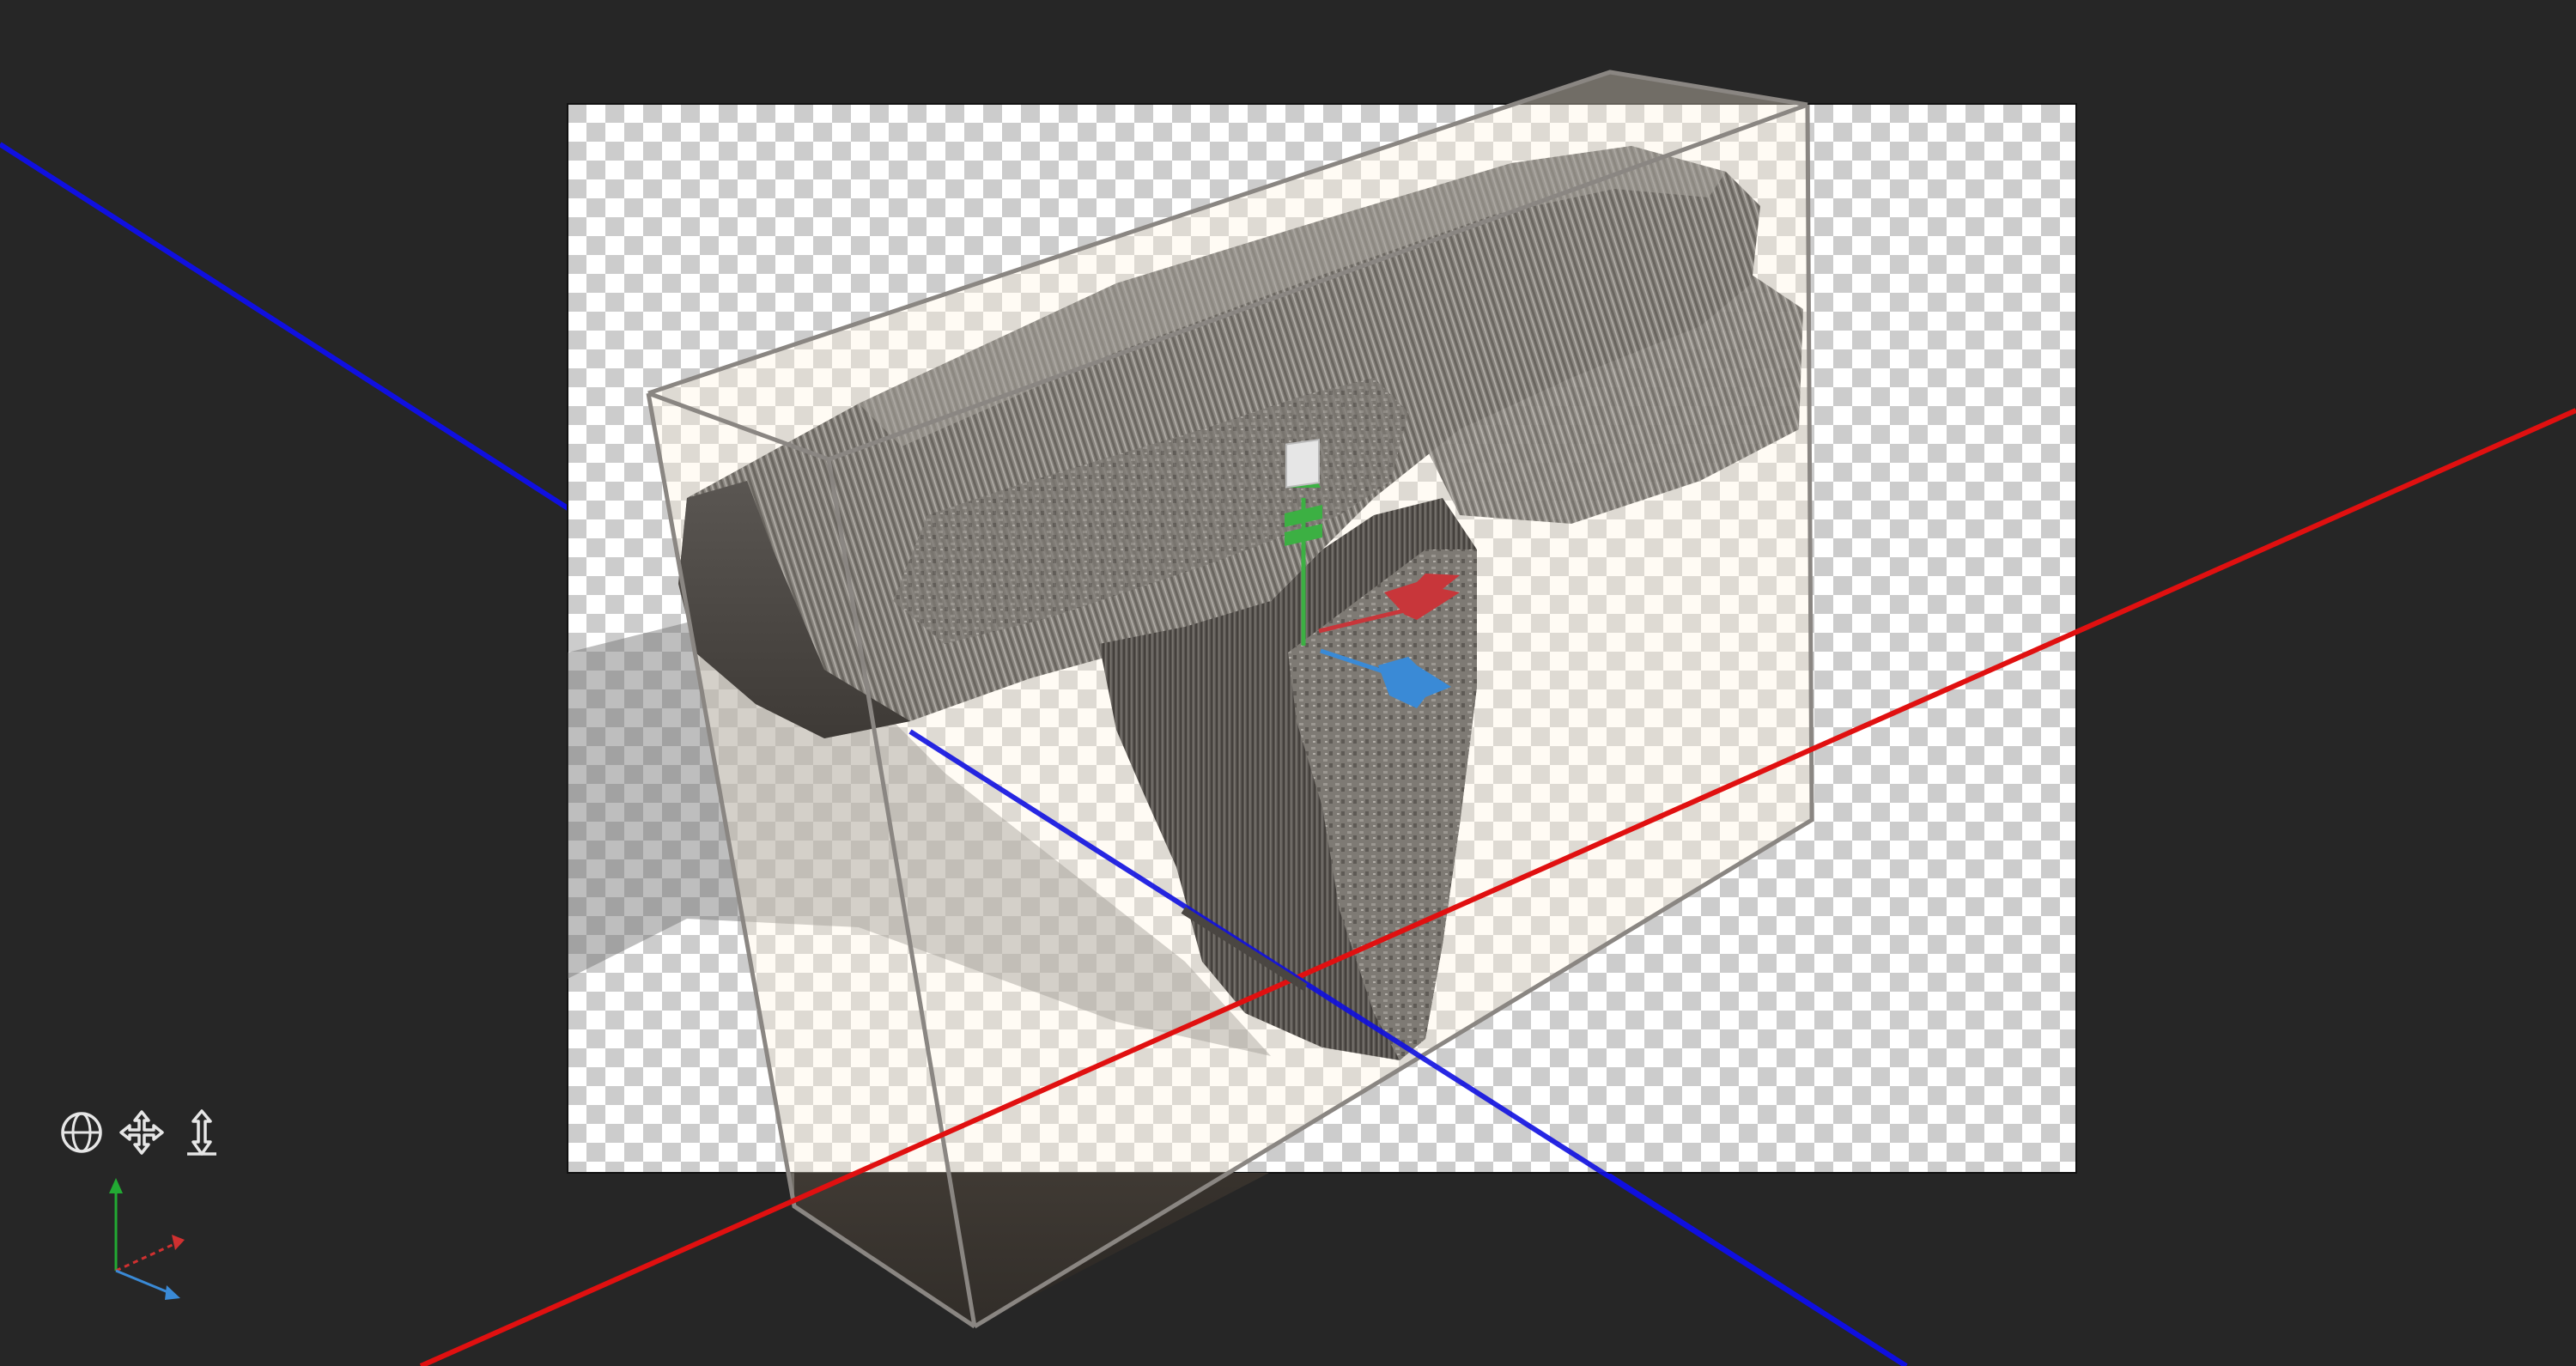  What do you see at coordinates (1031, 1250) in the screenshot?
I see `bounding-box-floor` at bounding box center [1031, 1250].